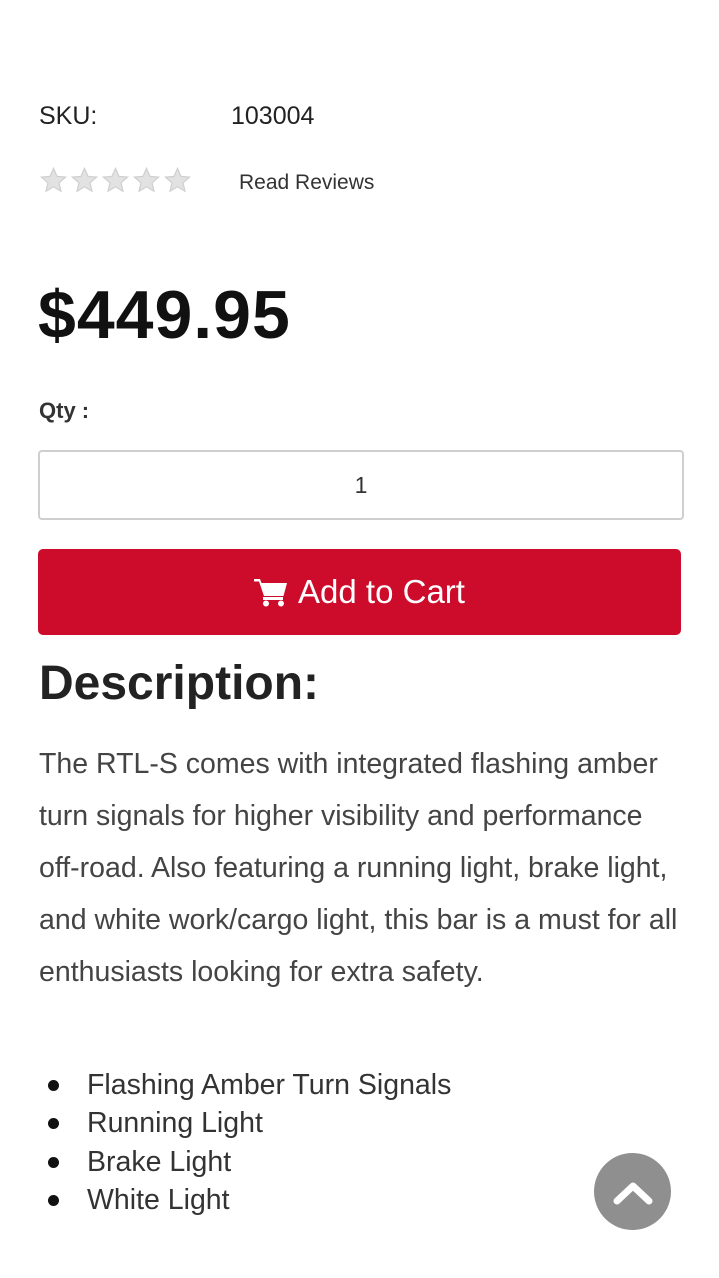 This screenshot has height=1278, width=719. I want to click on feature-text: Running Light, so click(175, 1123).